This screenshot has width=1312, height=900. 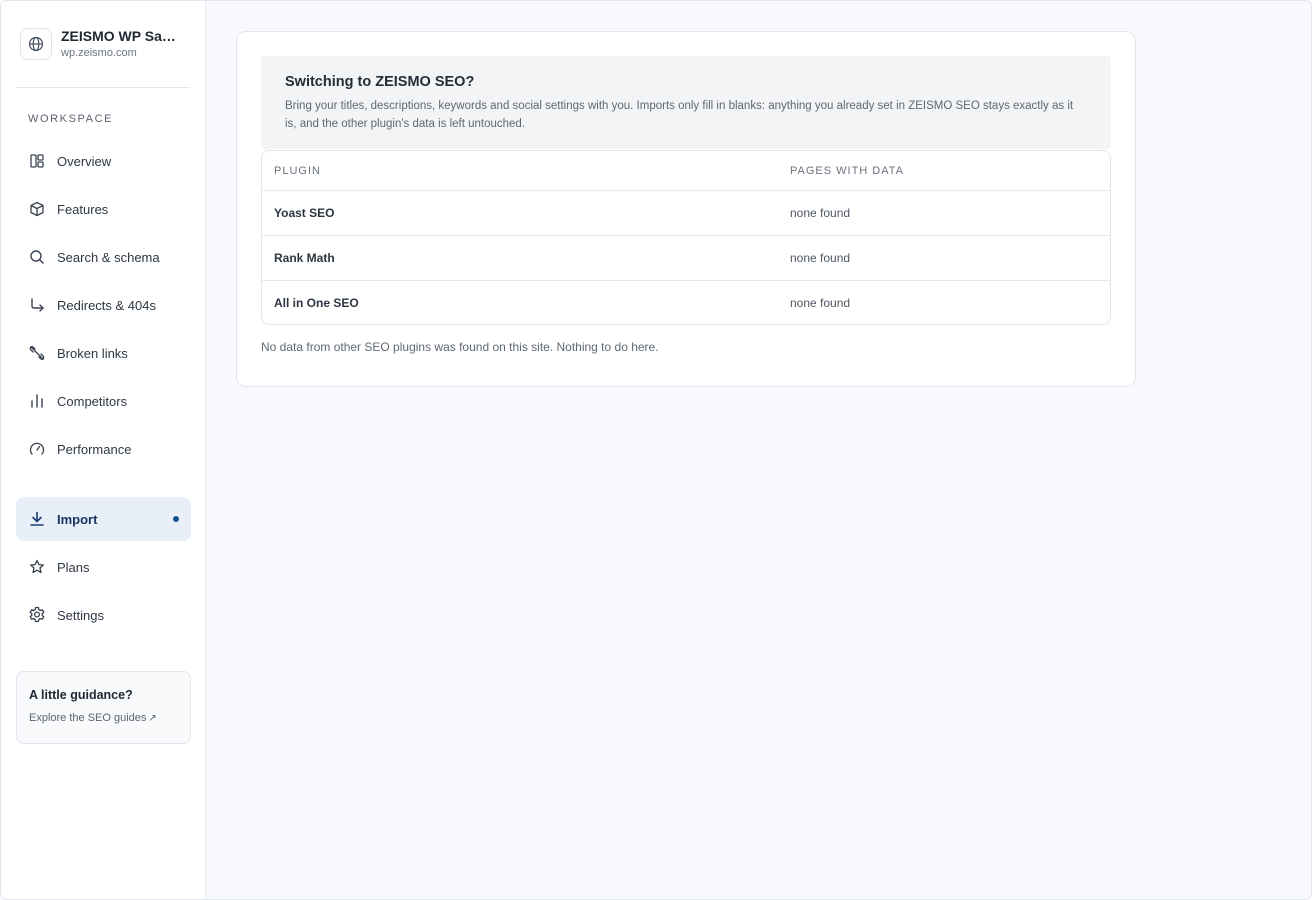 I want to click on table-row: Rank Math none found, so click(x=686, y=257).